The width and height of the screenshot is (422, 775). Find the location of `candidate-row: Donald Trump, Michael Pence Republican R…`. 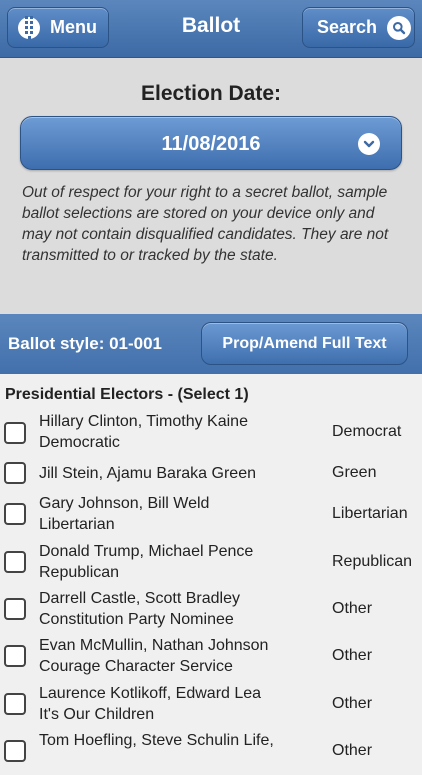

candidate-row: Donald Trump, Michael Pence Republican R… is located at coordinates (211, 563).